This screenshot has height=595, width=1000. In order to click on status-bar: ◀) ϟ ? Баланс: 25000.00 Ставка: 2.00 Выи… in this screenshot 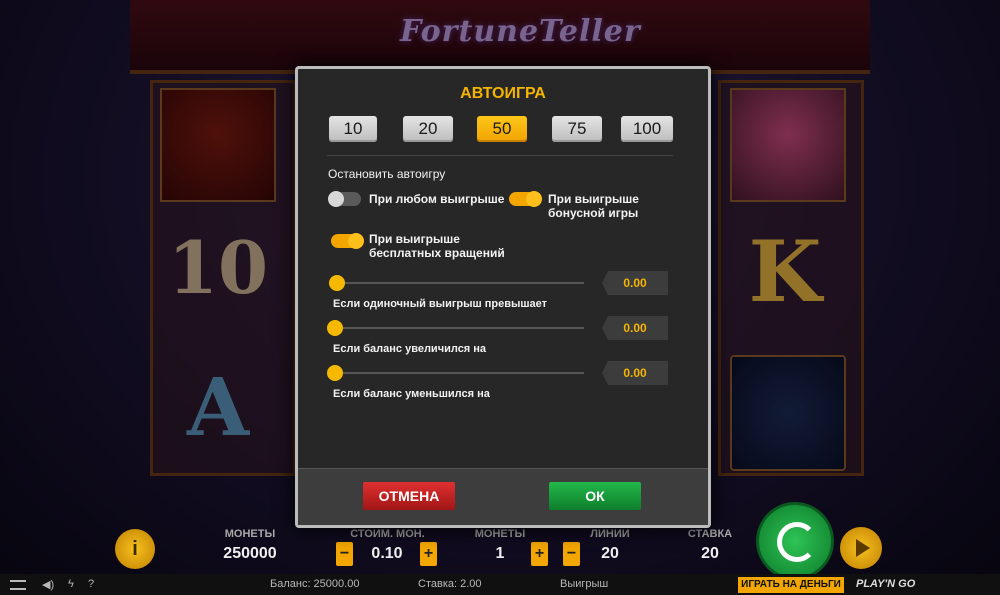, I will do `click(500, 584)`.